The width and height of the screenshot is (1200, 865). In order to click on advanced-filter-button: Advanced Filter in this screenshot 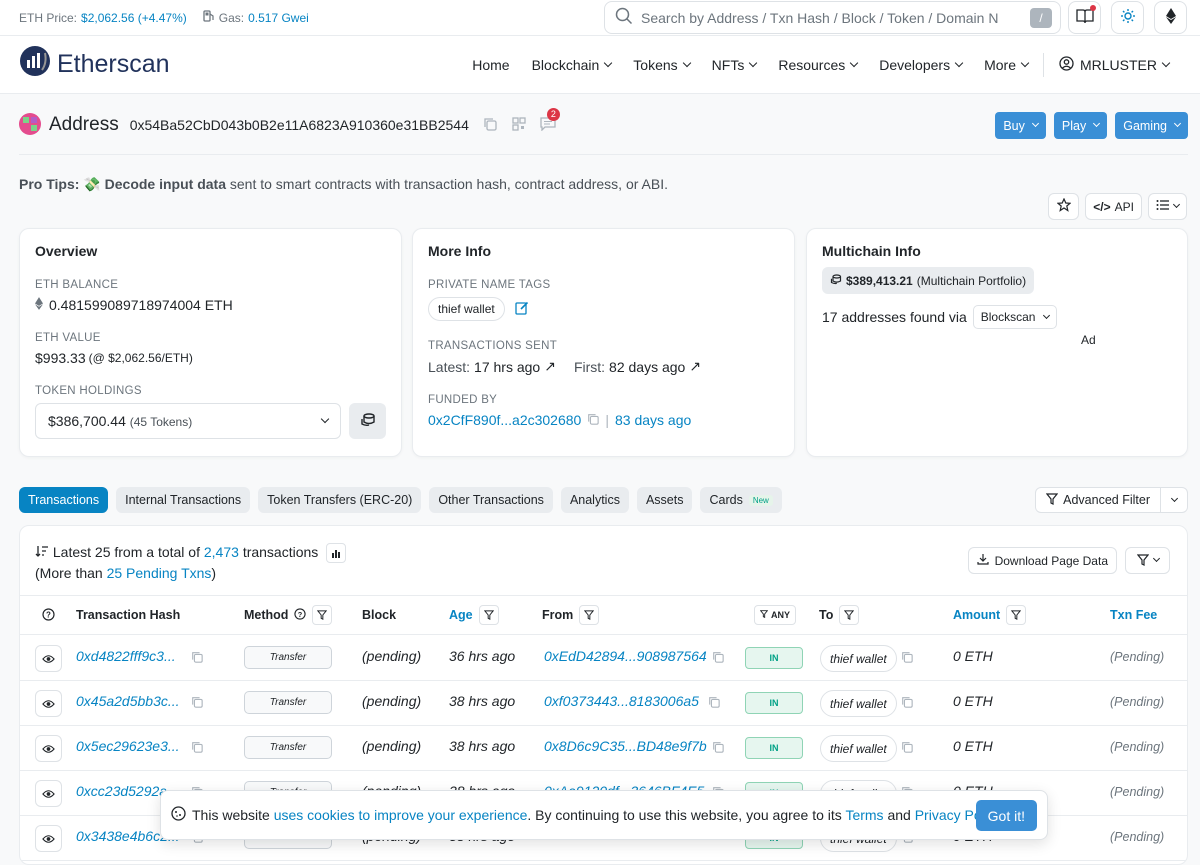, I will do `click(1098, 500)`.